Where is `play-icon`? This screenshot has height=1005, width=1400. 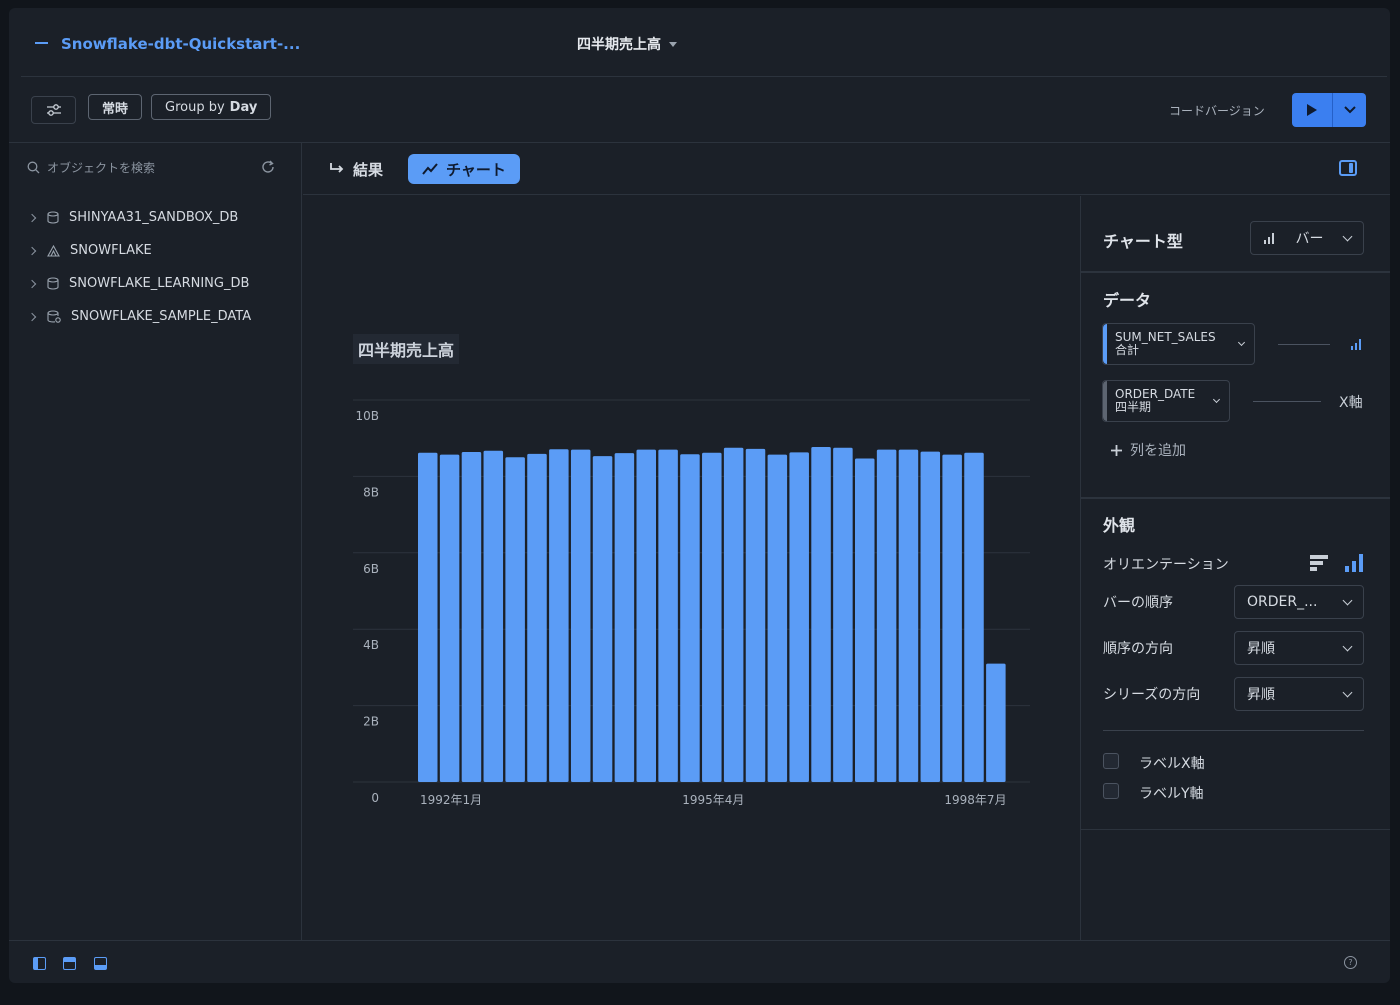 play-icon is located at coordinates (1312, 110).